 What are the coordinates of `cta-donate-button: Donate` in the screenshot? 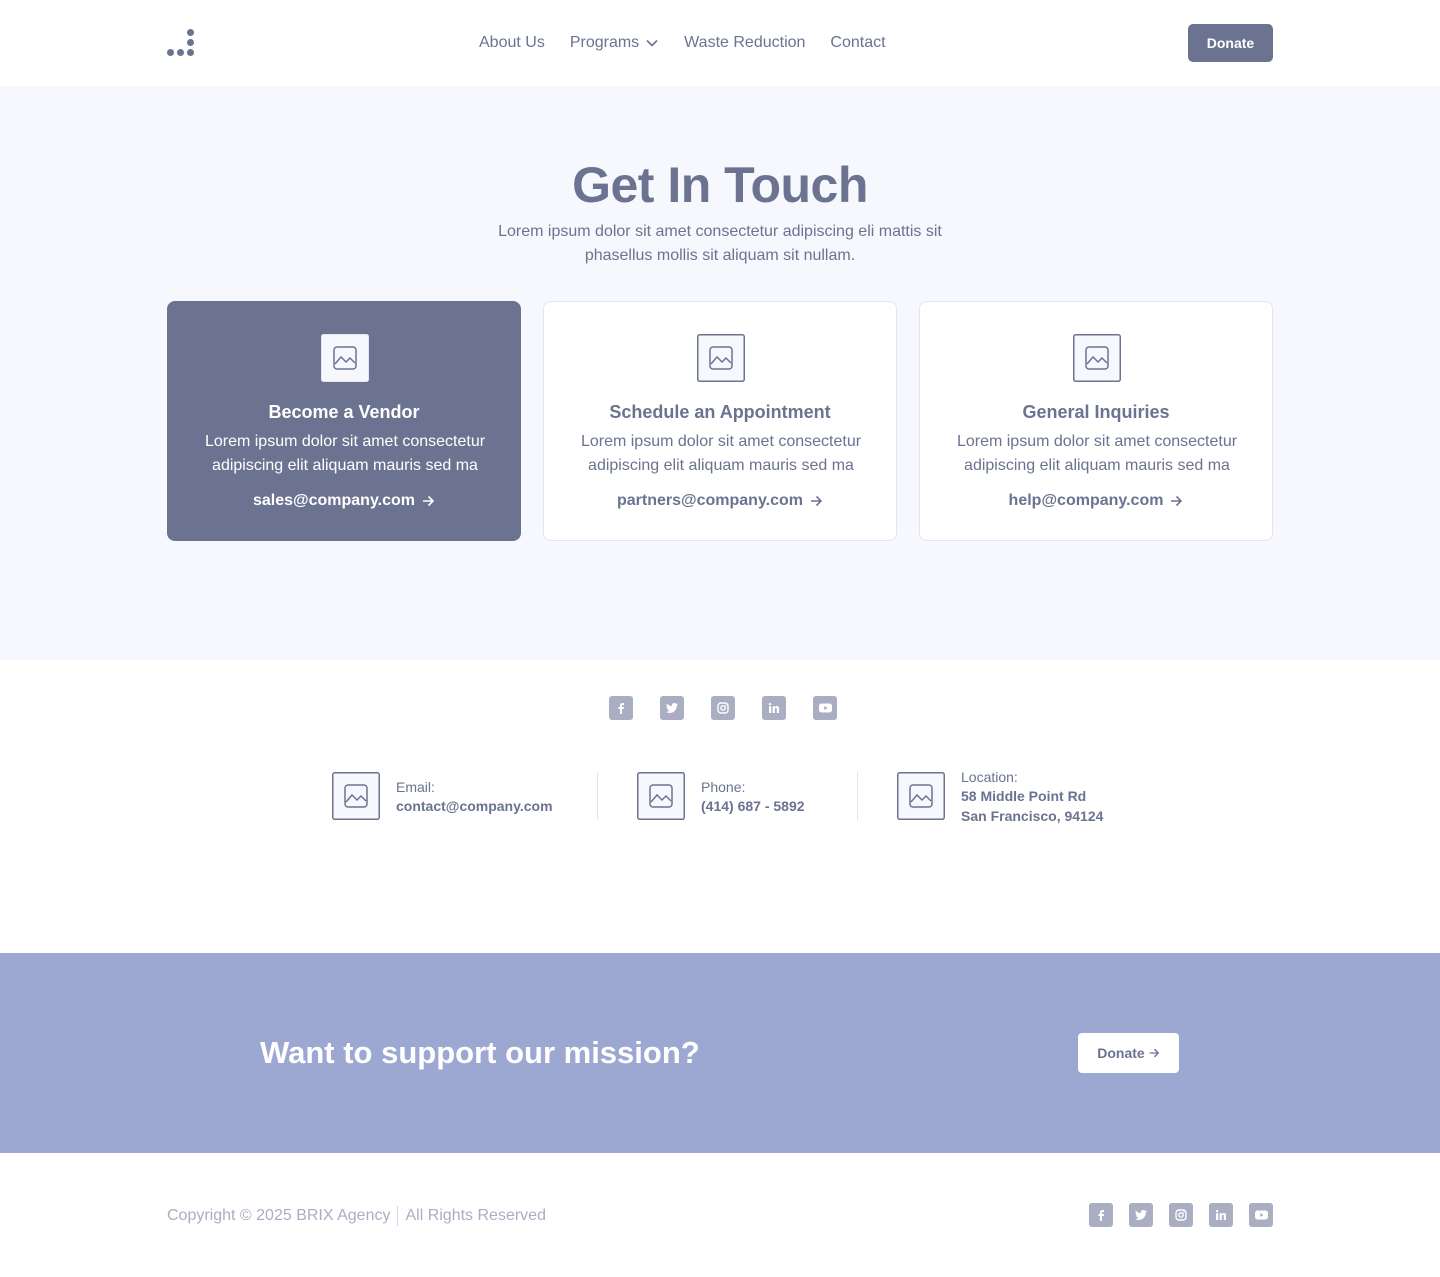 It's located at (1128, 1053).